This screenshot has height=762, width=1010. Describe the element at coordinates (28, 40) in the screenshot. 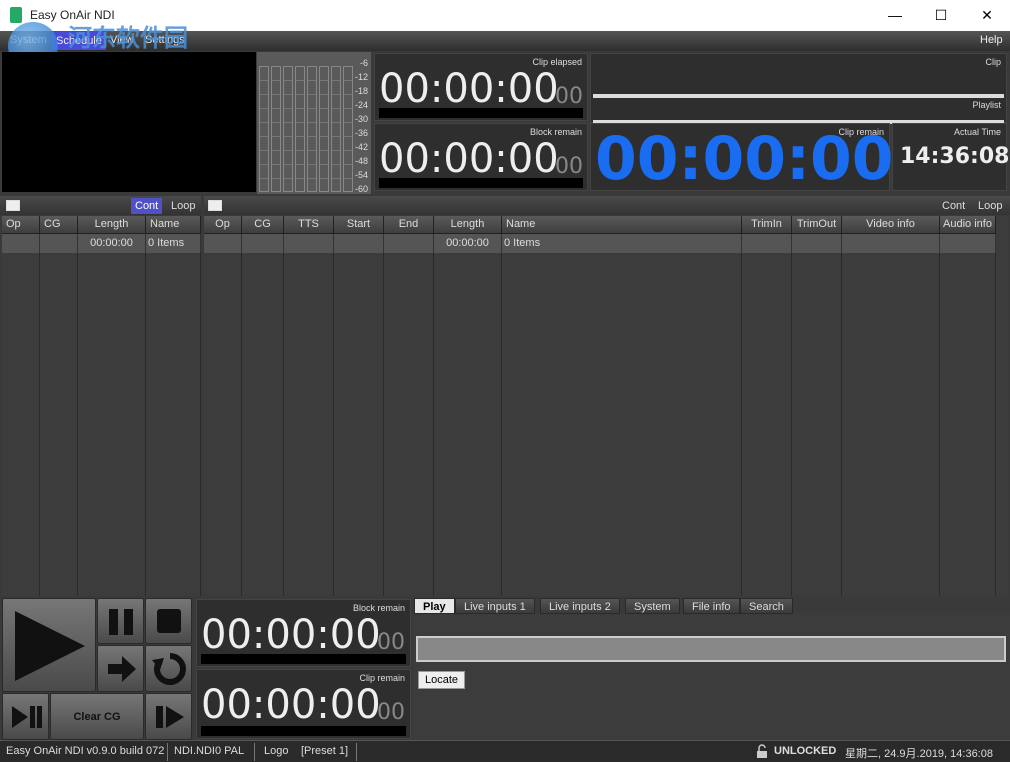

I see `menu-system: System` at that location.